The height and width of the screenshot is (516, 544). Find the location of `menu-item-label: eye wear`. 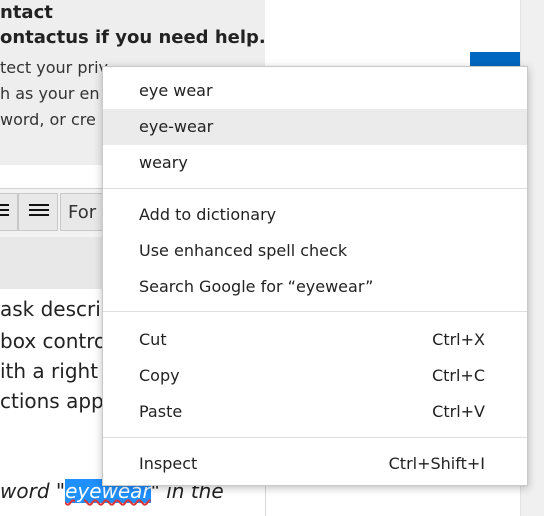

menu-item-label: eye wear is located at coordinates (176, 90).